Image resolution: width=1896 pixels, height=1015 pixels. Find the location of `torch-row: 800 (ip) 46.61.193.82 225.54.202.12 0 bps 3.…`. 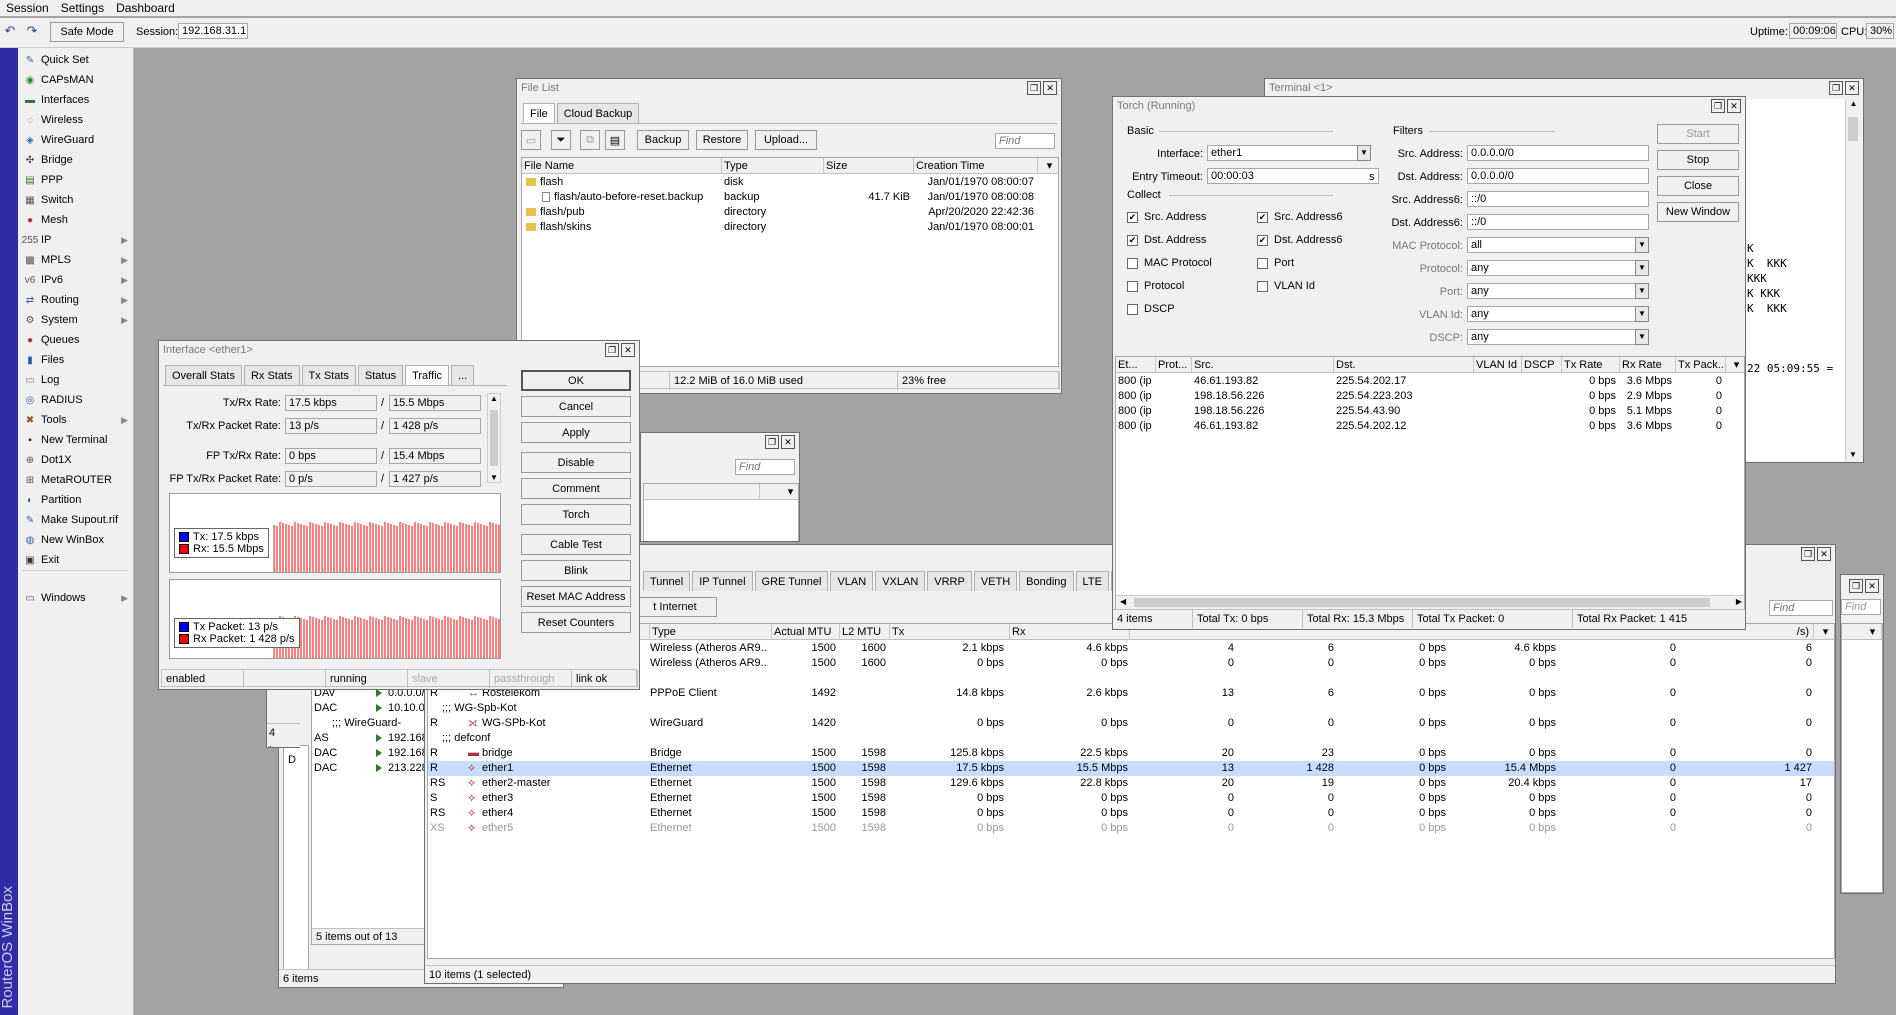

torch-row: 800 (ip) 46.61.193.82 225.54.202.12 0 bps 3.… is located at coordinates (1430, 426).